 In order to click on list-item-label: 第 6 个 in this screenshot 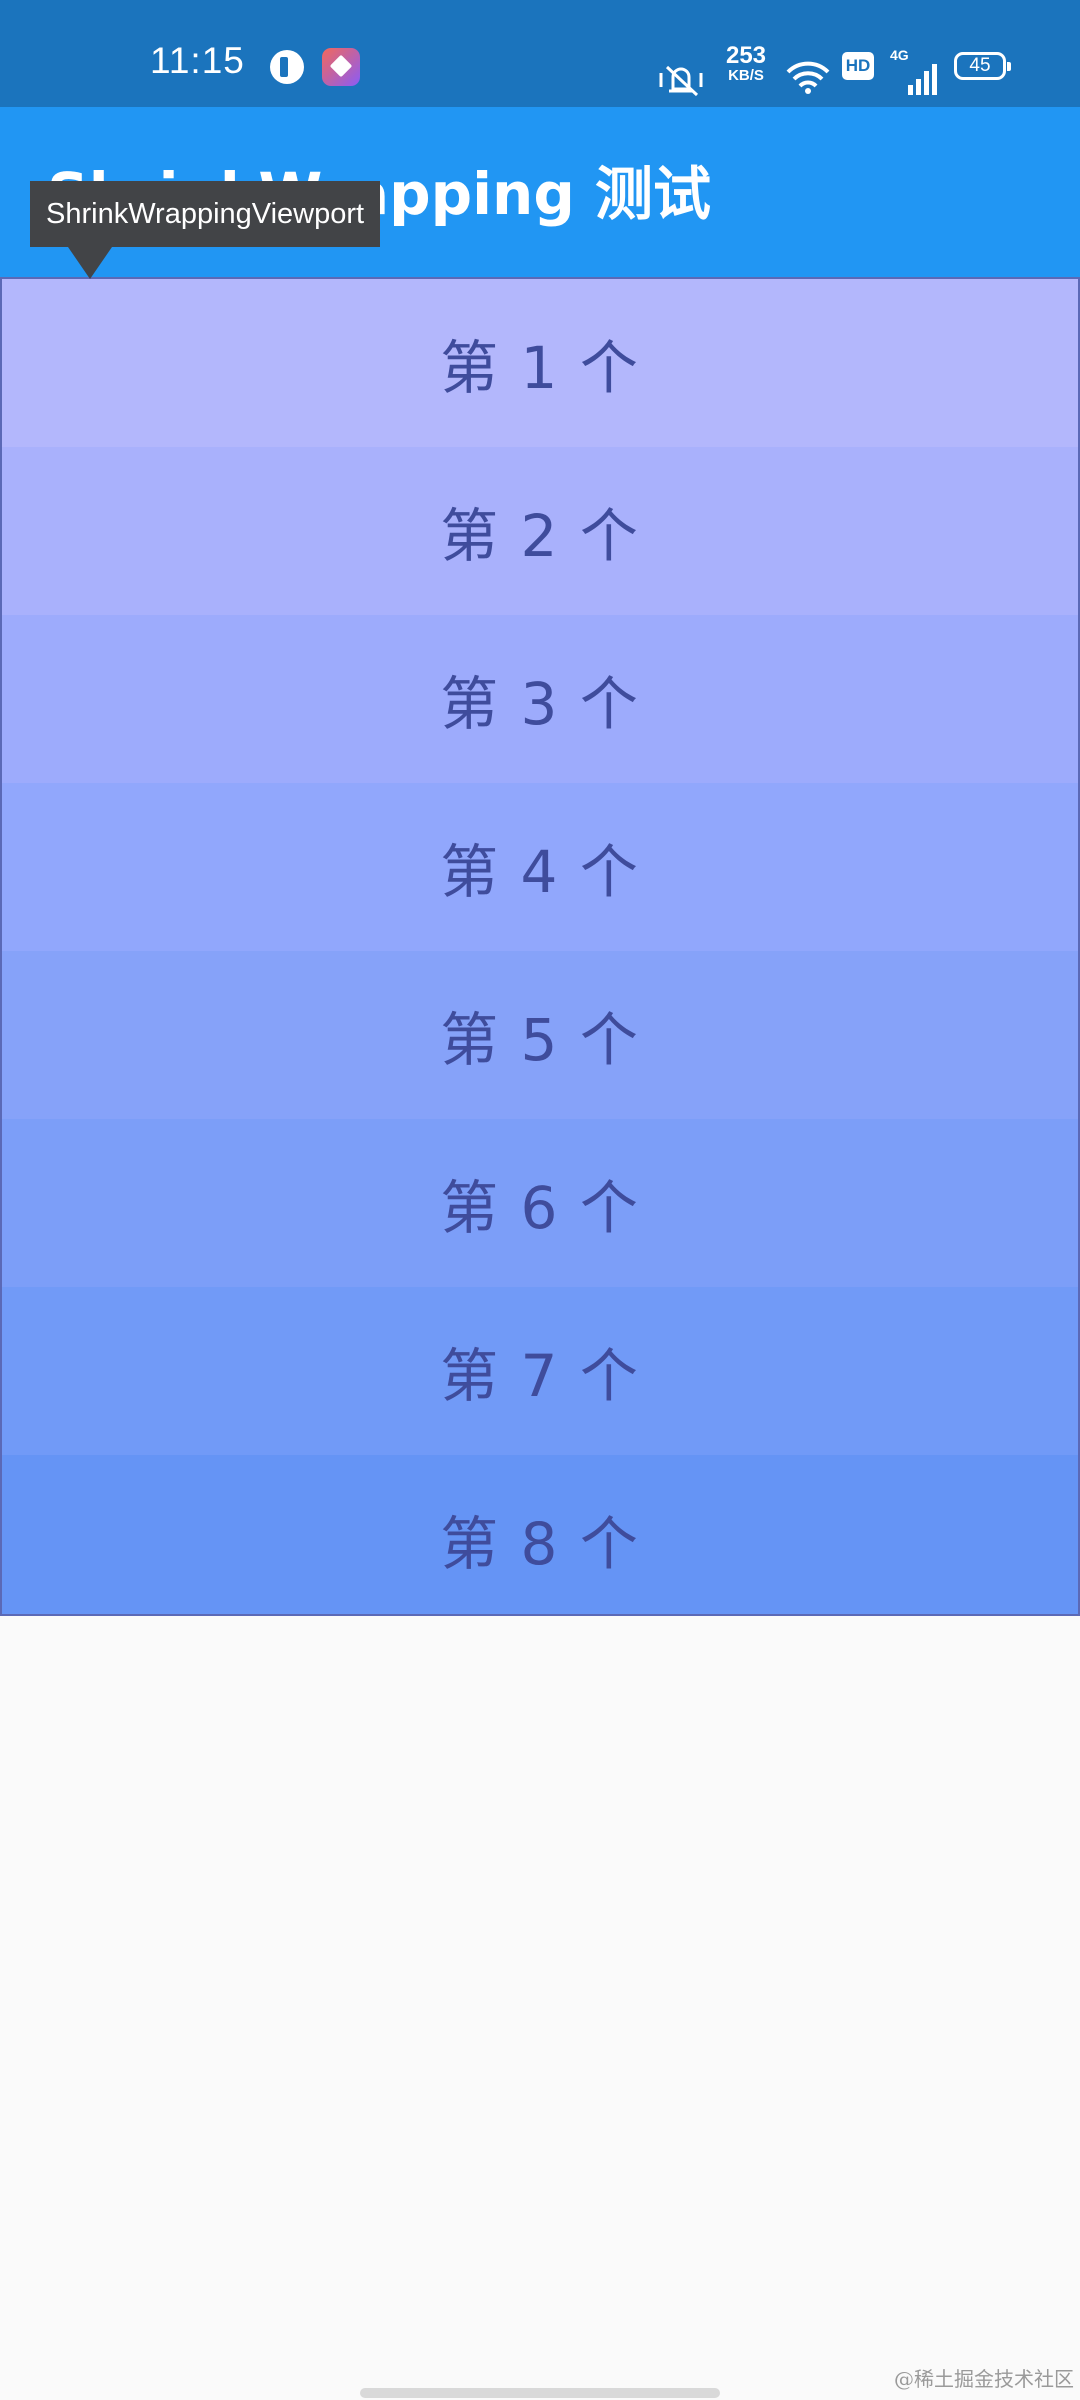, I will do `click(540, 1208)`.